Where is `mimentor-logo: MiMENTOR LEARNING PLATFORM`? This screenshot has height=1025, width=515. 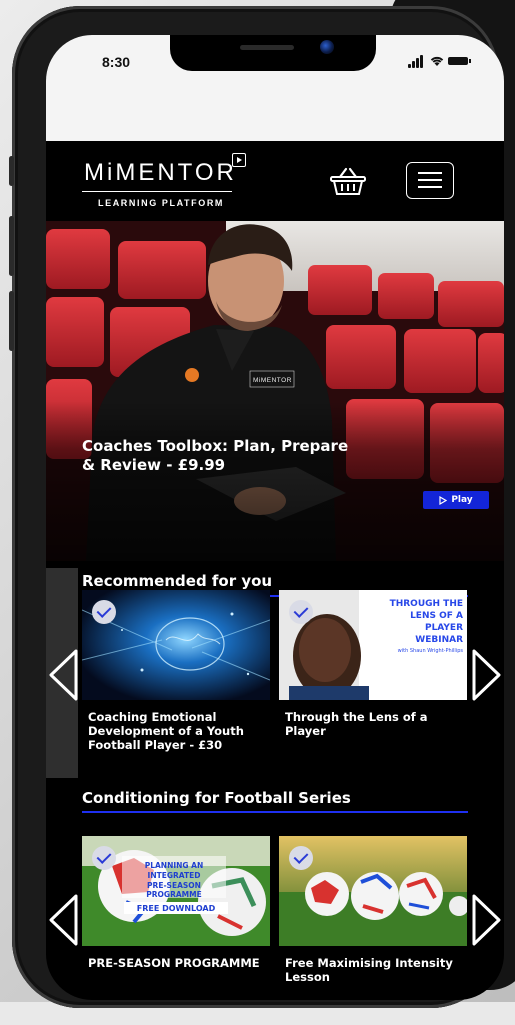
mimentor-logo: MiMENTOR LEARNING PLATFORM is located at coordinates (167, 183).